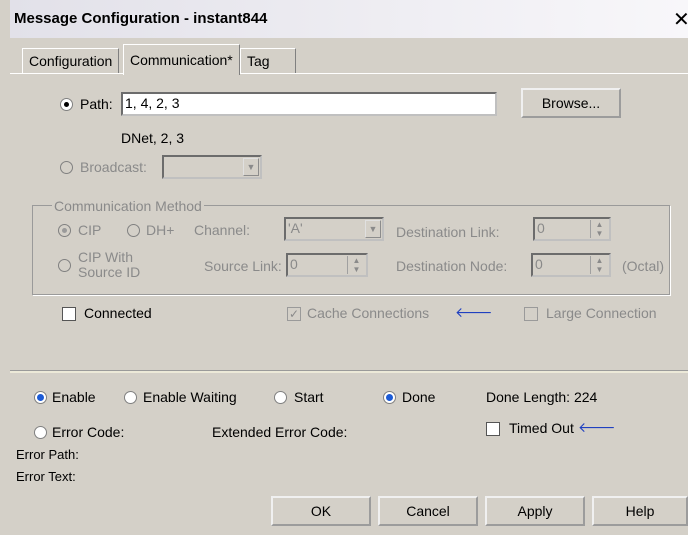  Describe the element at coordinates (327, 265) in the screenshot. I see `source-link-spinner: 0 ▲ ▼` at that location.